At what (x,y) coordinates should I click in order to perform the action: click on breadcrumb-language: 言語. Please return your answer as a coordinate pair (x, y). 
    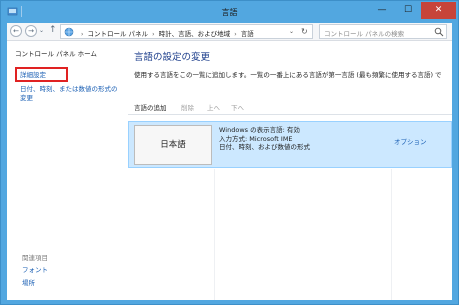
    Looking at the image, I should click on (247, 34).